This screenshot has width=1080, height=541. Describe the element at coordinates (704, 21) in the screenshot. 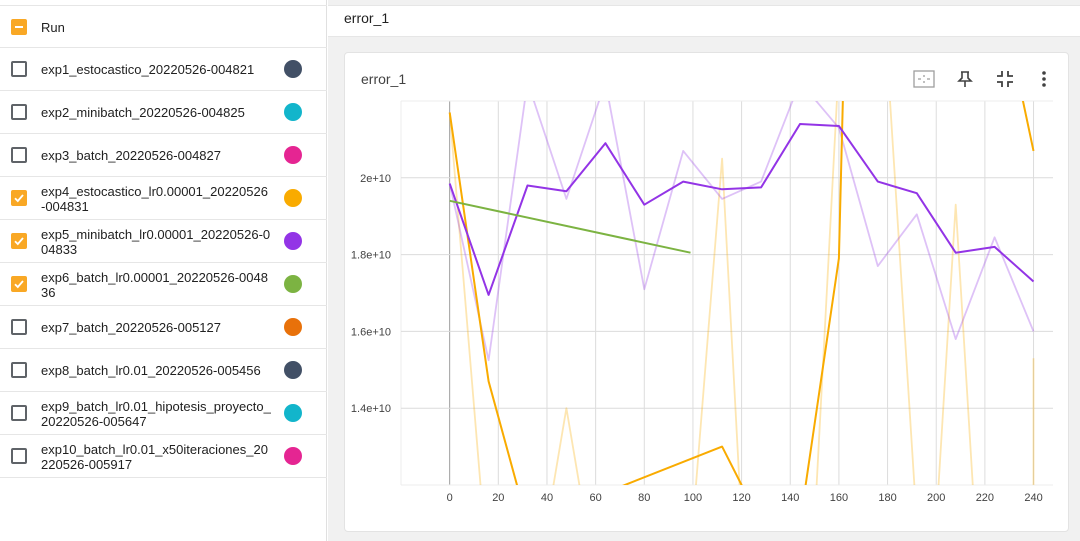

I see `card-group-header: error_1` at that location.